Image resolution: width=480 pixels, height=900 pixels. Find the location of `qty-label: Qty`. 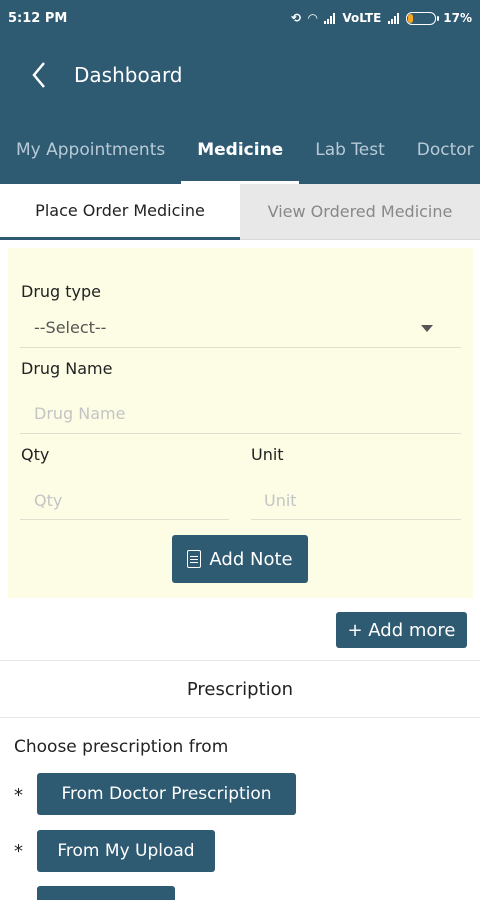

qty-label: Qty is located at coordinates (35, 454).